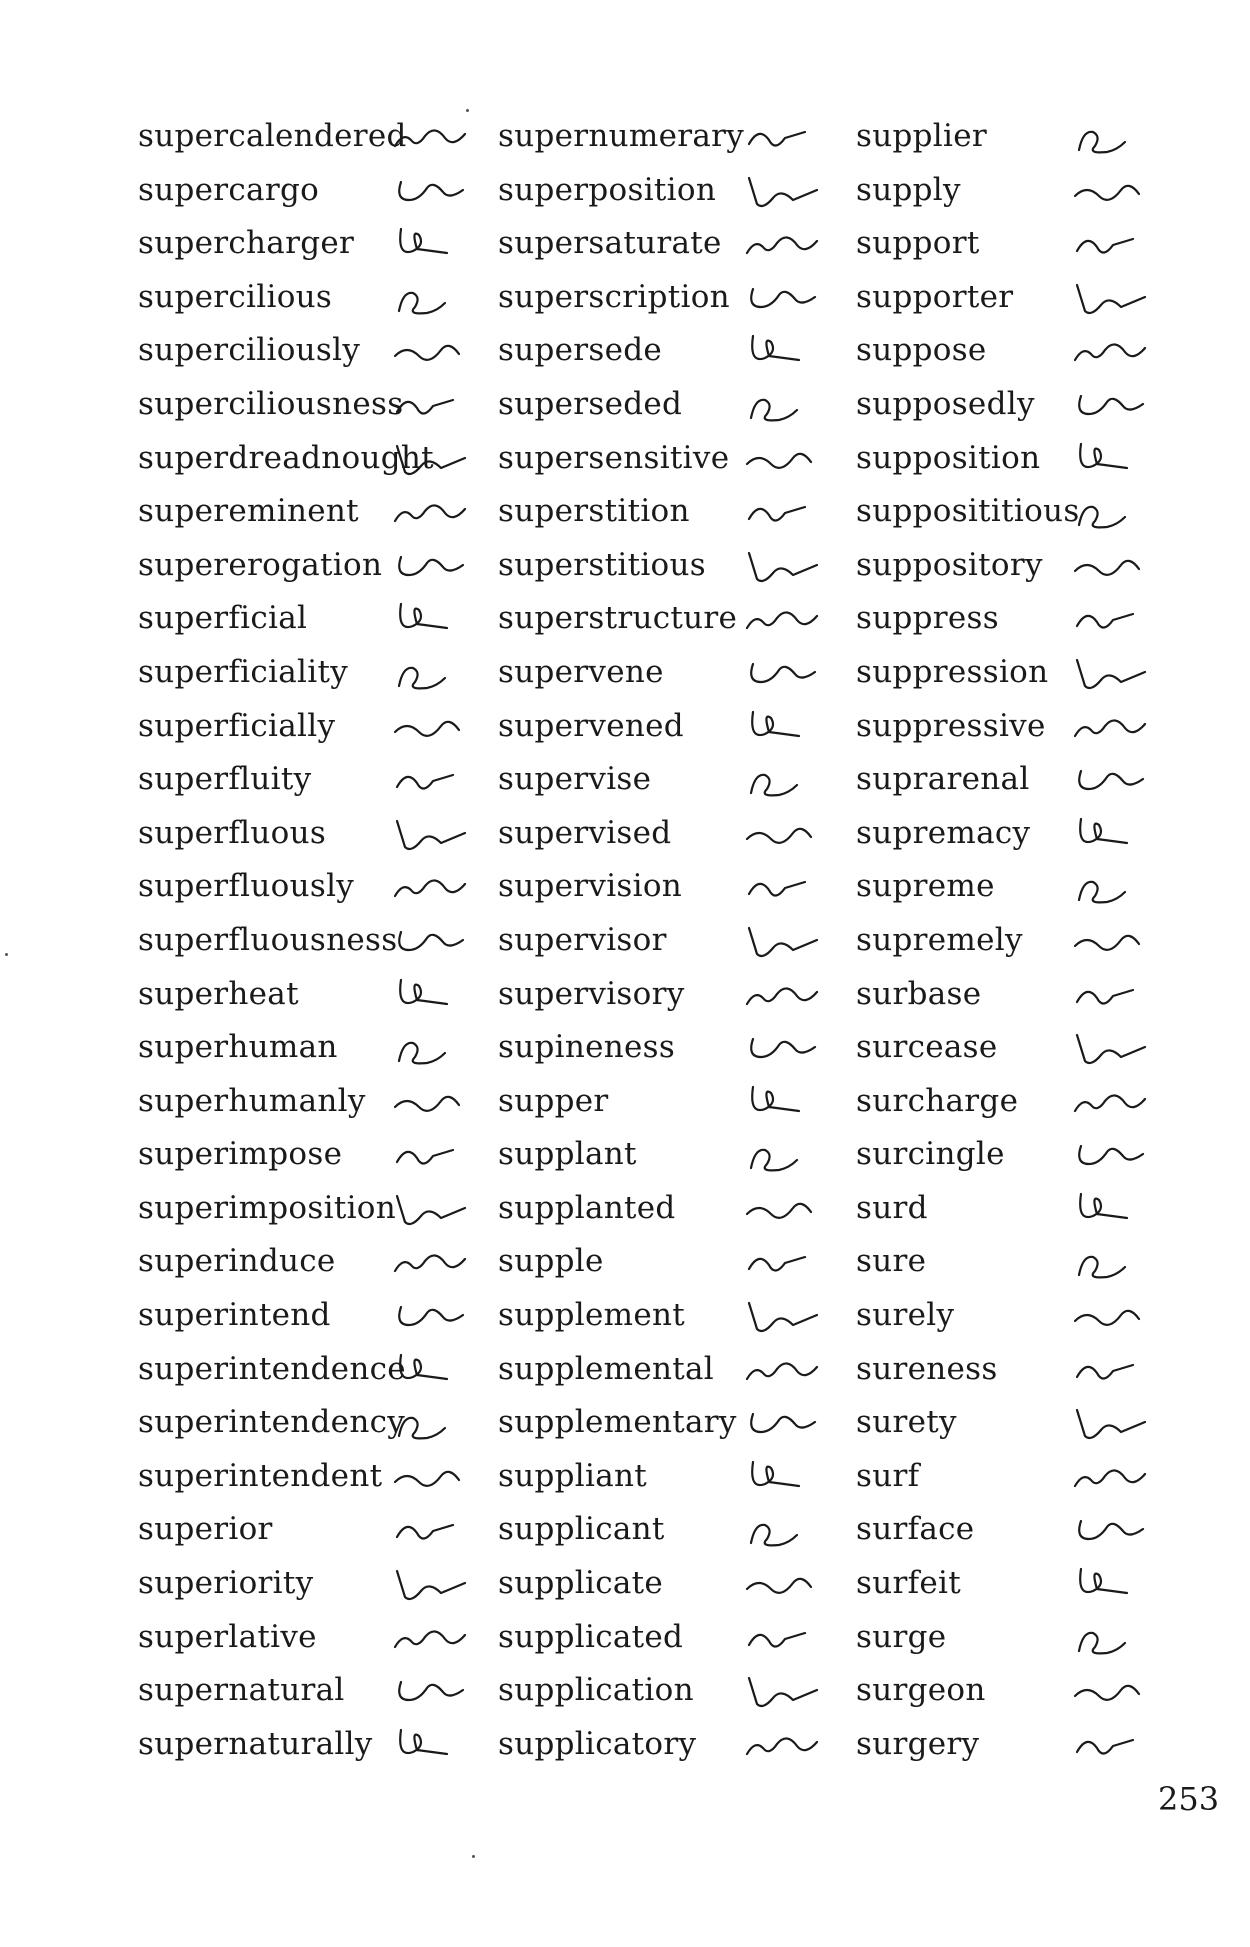 The height and width of the screenshot is (1947, 1250). Describe the element at coordinates (678, 1644) in the screenshot. I see `dictionary-entry: supplicated` at that location.